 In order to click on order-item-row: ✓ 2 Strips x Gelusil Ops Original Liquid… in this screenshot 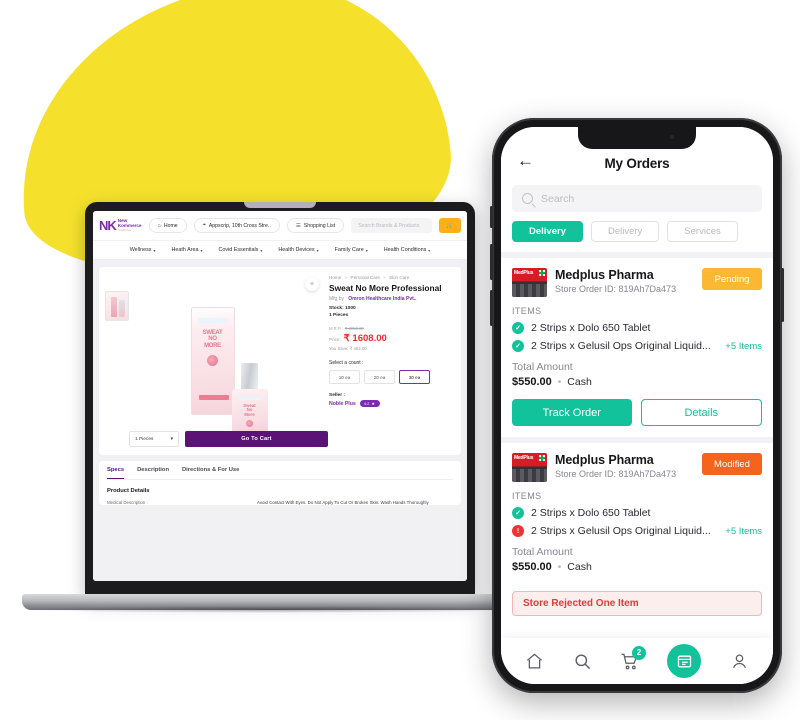, I will do `click(637, 346)`.